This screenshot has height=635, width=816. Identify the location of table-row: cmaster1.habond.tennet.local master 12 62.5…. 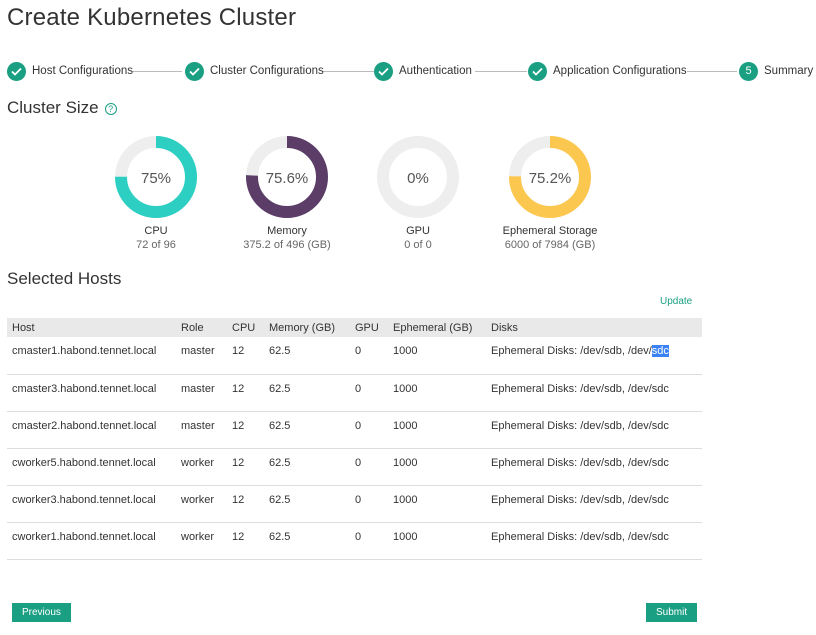
(354, 356).